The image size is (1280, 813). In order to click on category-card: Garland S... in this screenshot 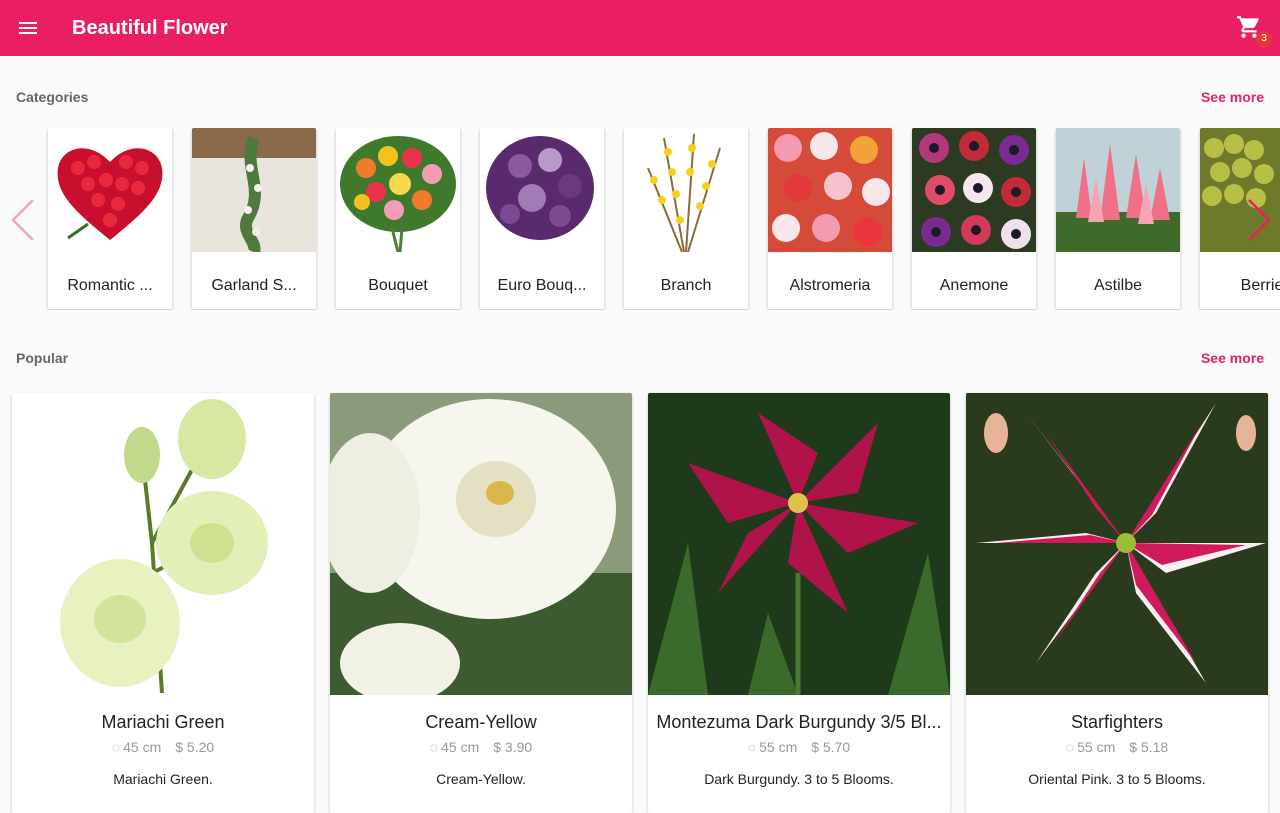, I will do `click(254, 218)`.